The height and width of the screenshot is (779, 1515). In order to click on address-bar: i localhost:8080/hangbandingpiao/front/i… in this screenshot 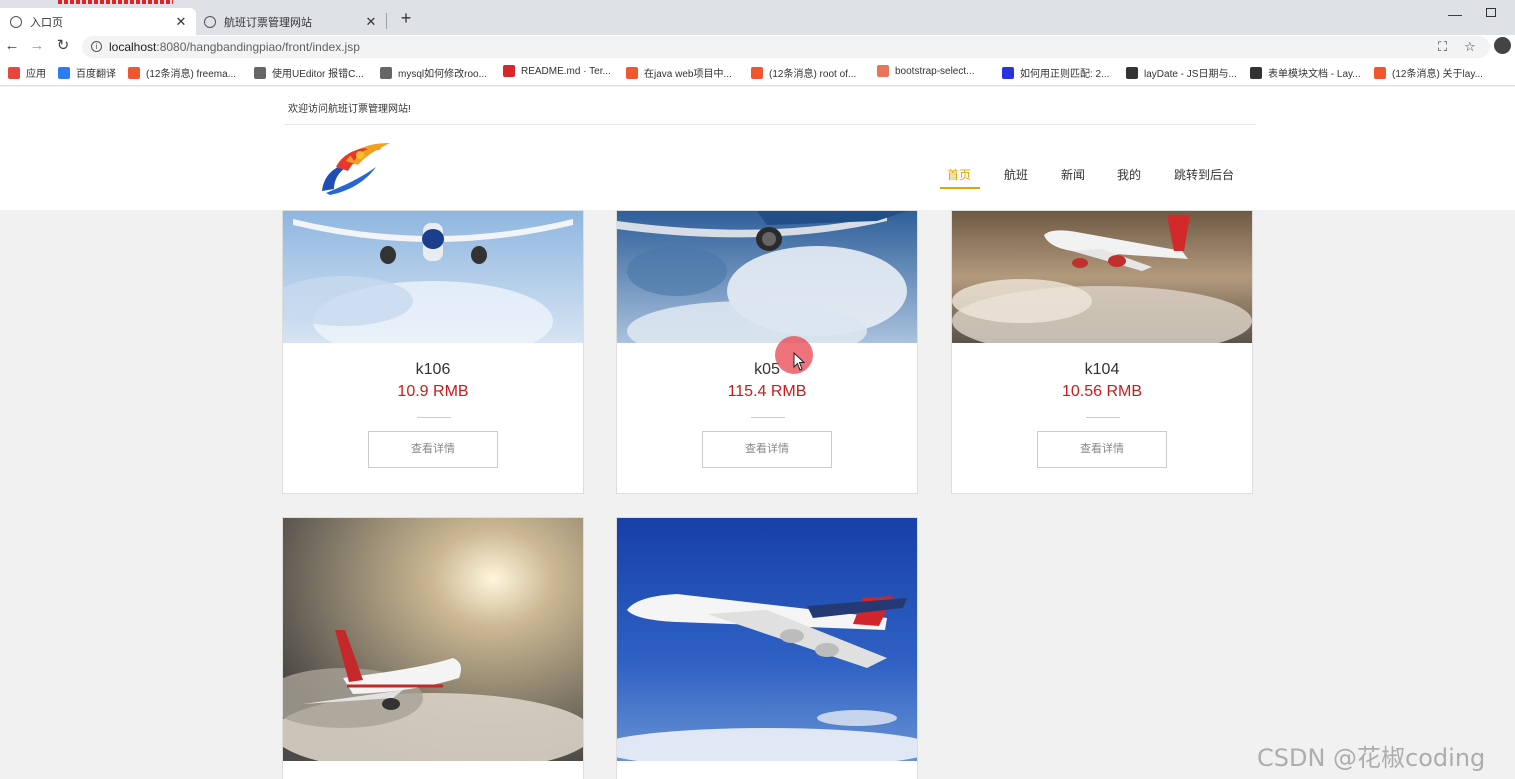, I will do `click(786, 47)`.